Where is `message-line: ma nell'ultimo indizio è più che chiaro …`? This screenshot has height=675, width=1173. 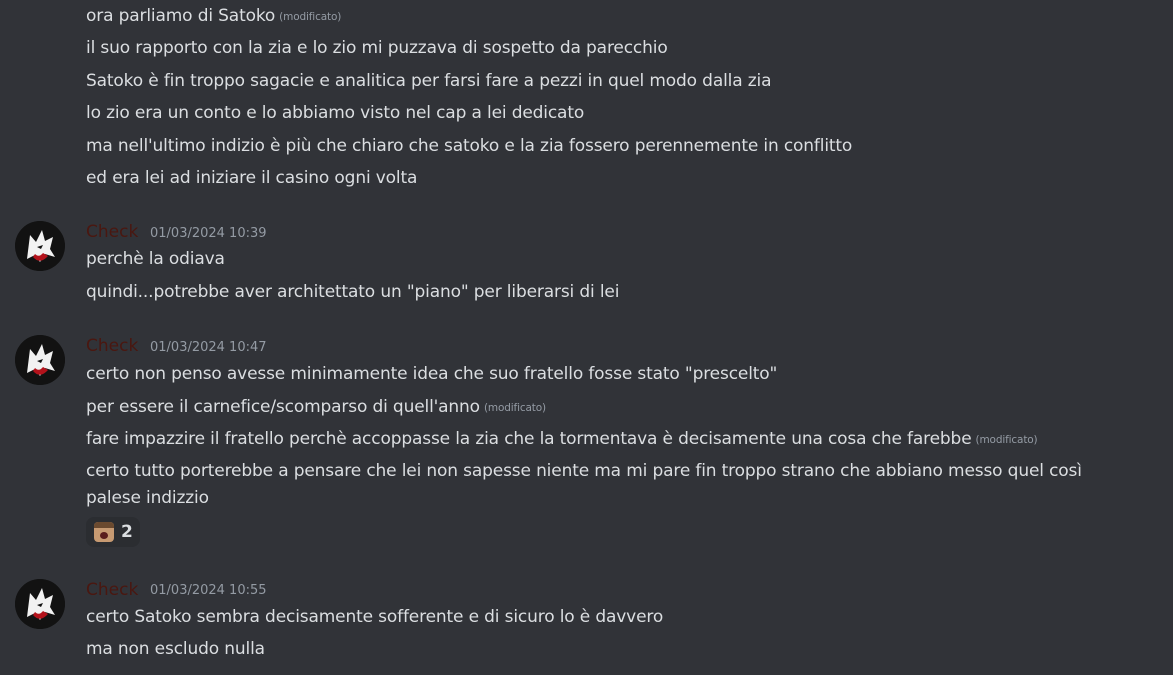 message-line: ma nell'ultimo indizio è più che chiaro … is located at coordinates (469, 146).